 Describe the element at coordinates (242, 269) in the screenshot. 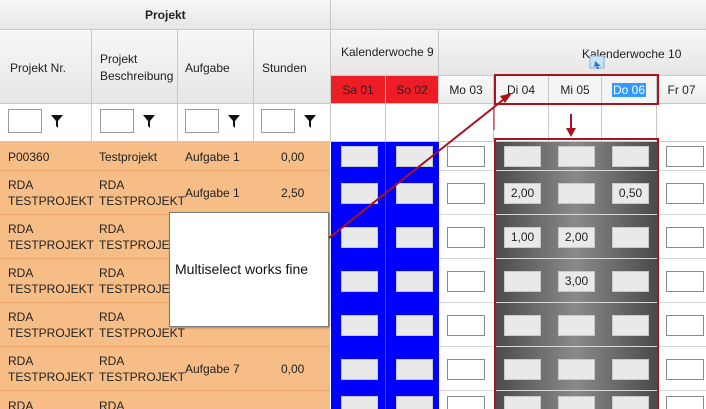

I see `callout-text: Multiselect works fine` at that location.